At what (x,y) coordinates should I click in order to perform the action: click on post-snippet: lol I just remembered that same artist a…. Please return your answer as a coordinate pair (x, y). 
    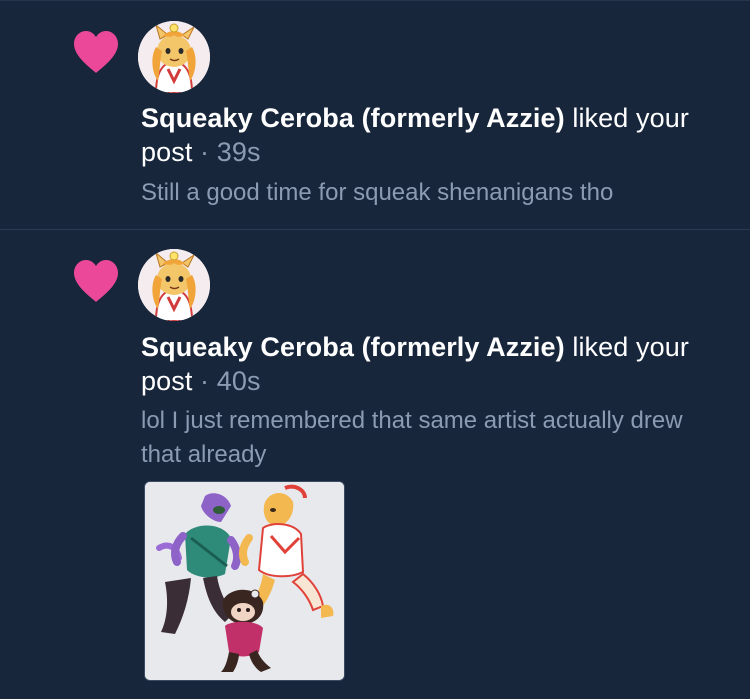
    Looking at the image, I should click on (425, 438).